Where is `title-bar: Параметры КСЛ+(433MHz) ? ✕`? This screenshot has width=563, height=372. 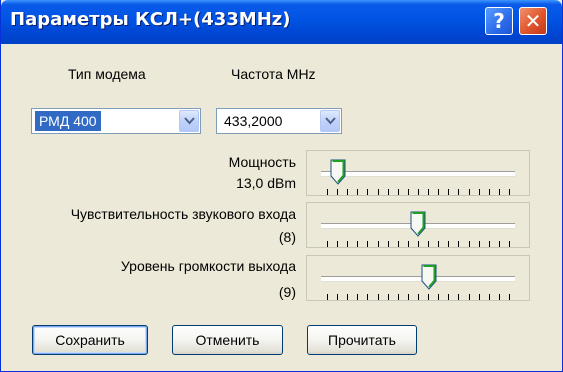
title-bar: Параметры КСЛ+(433MHz) ? ✕ is located at coordinates (281, 22).